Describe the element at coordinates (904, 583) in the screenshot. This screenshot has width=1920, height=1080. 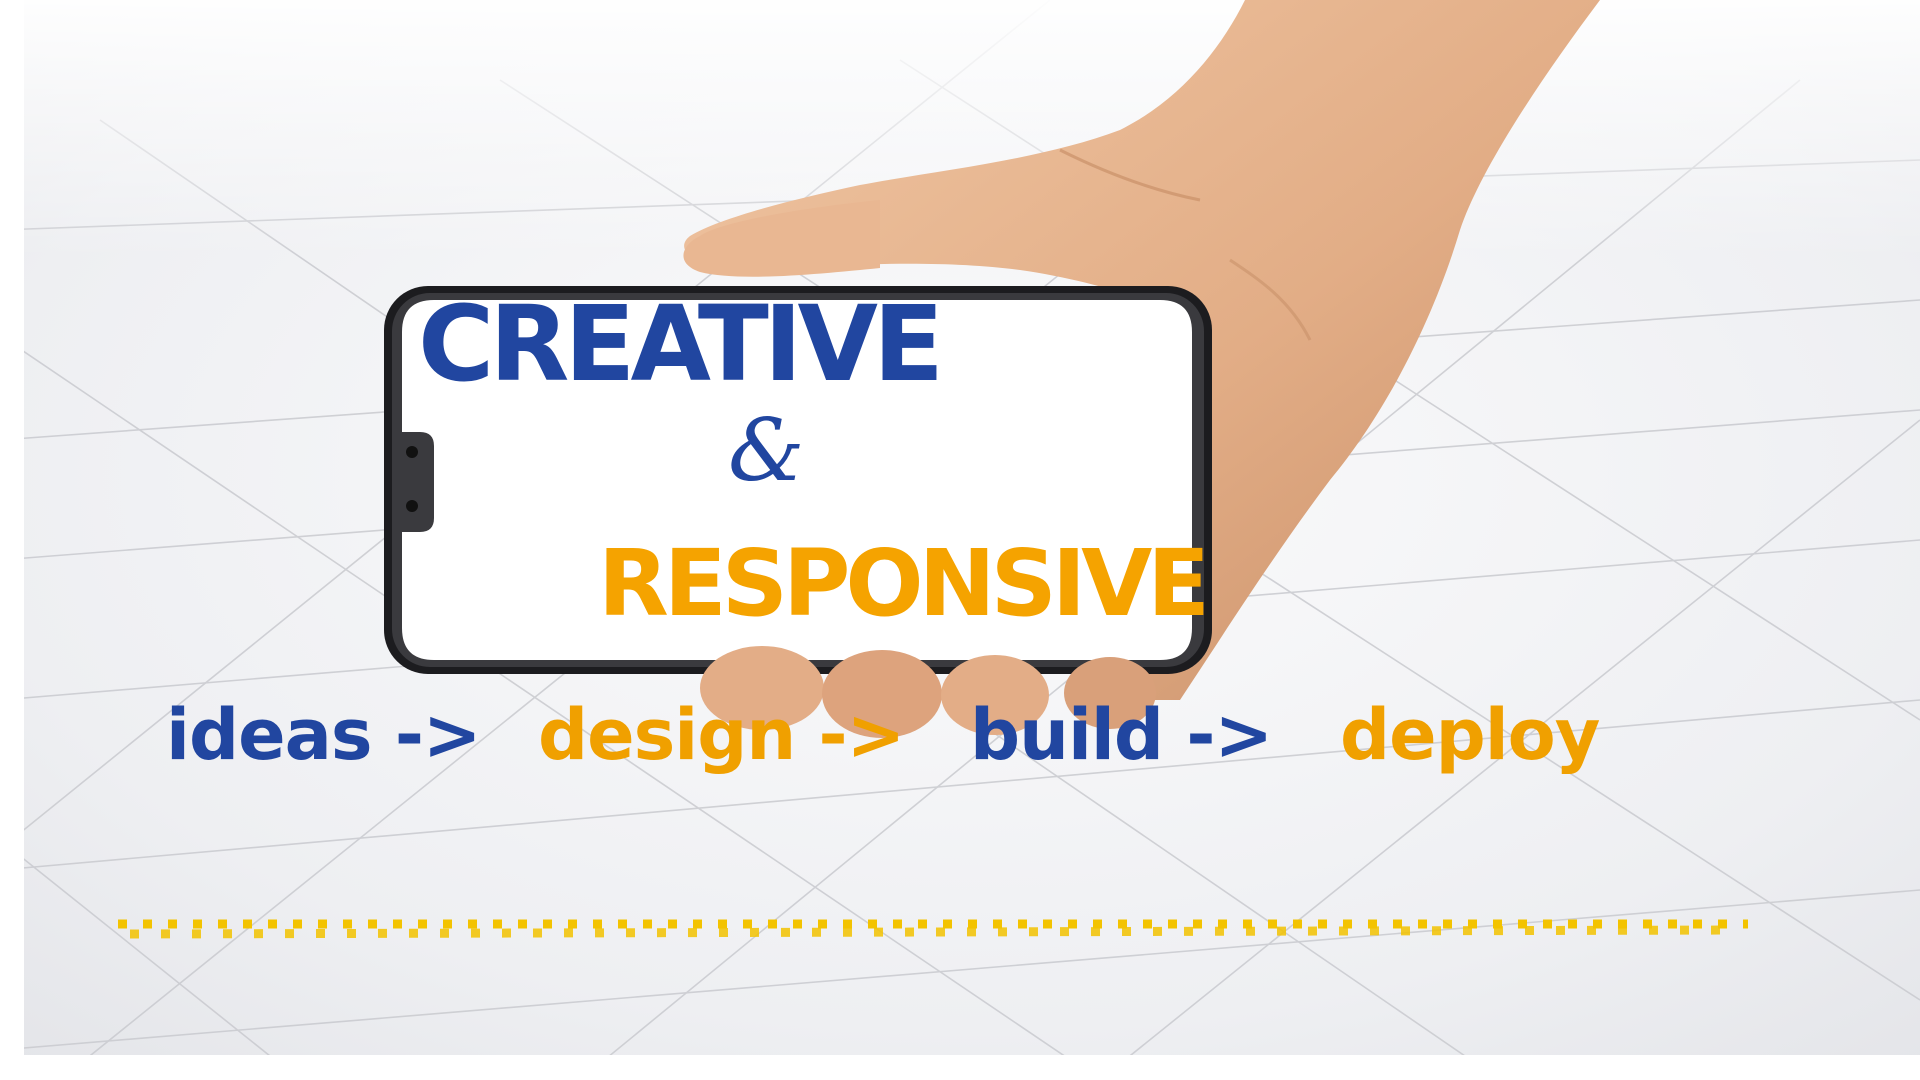
I see `headline-responsive: RESPONSIVE` at that location.